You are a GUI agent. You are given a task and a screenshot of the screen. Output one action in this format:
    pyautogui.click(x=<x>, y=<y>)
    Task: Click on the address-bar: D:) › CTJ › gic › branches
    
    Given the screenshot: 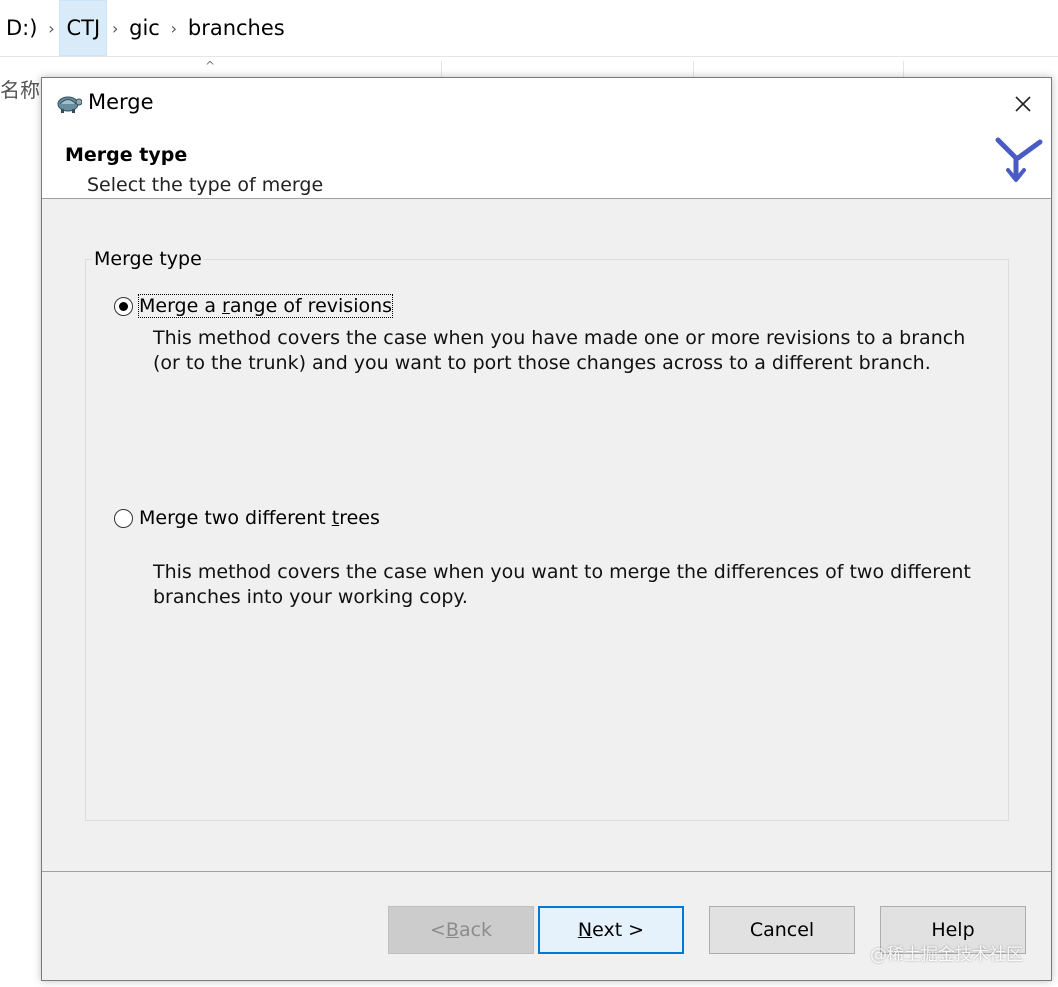 What is the action you would take?
    pyautogui.click(x=529, y=28)
    